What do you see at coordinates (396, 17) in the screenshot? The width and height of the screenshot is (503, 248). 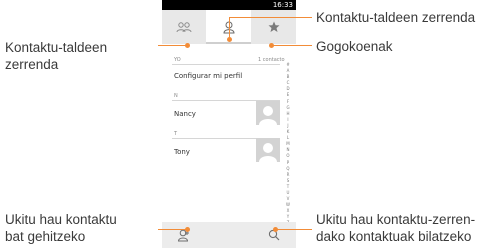 I see `callout-group-list-top: Kontaktu-taldeen zerrenda` at bounding box center [396, 17].